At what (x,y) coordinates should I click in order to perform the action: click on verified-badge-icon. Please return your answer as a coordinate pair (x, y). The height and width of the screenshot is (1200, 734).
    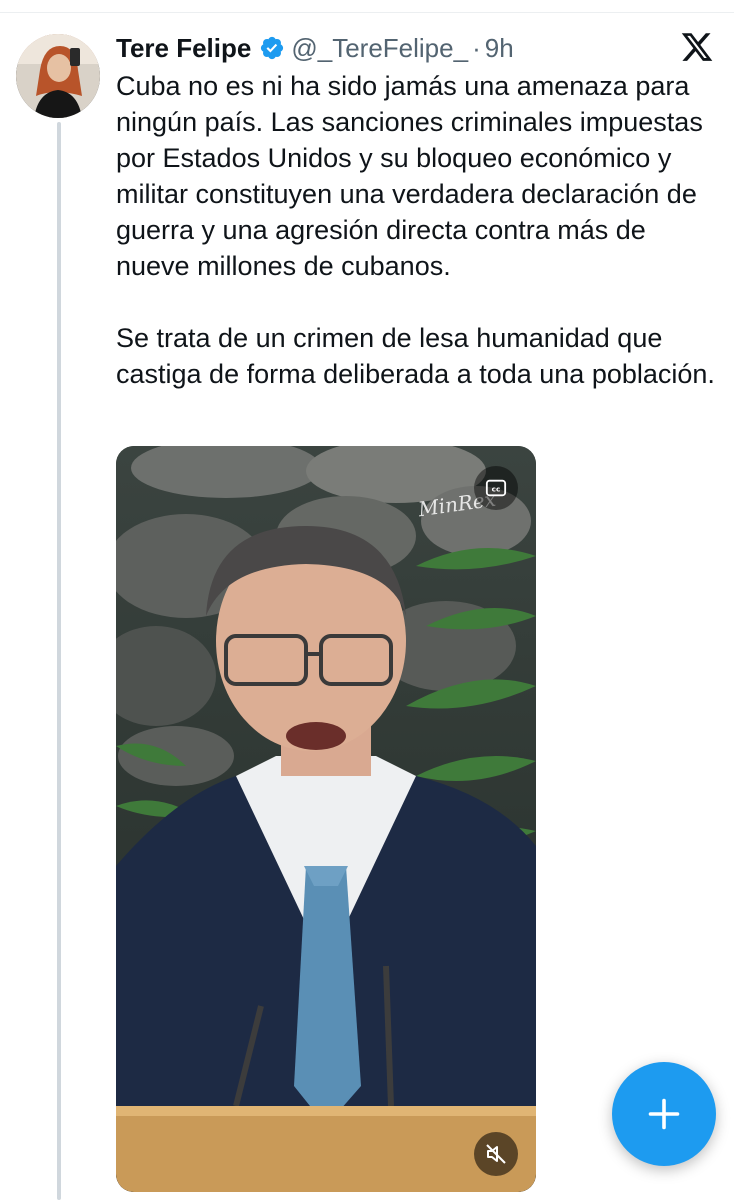
    Looking at the image, I should click on (272, 48).